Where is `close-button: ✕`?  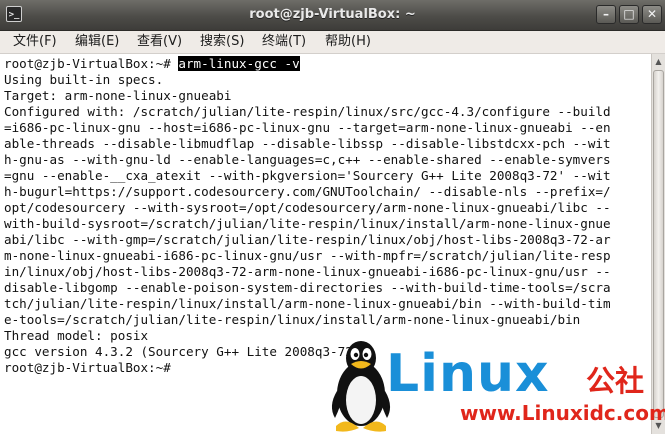
close-button: ✕ is located at coordinates (652, 14).